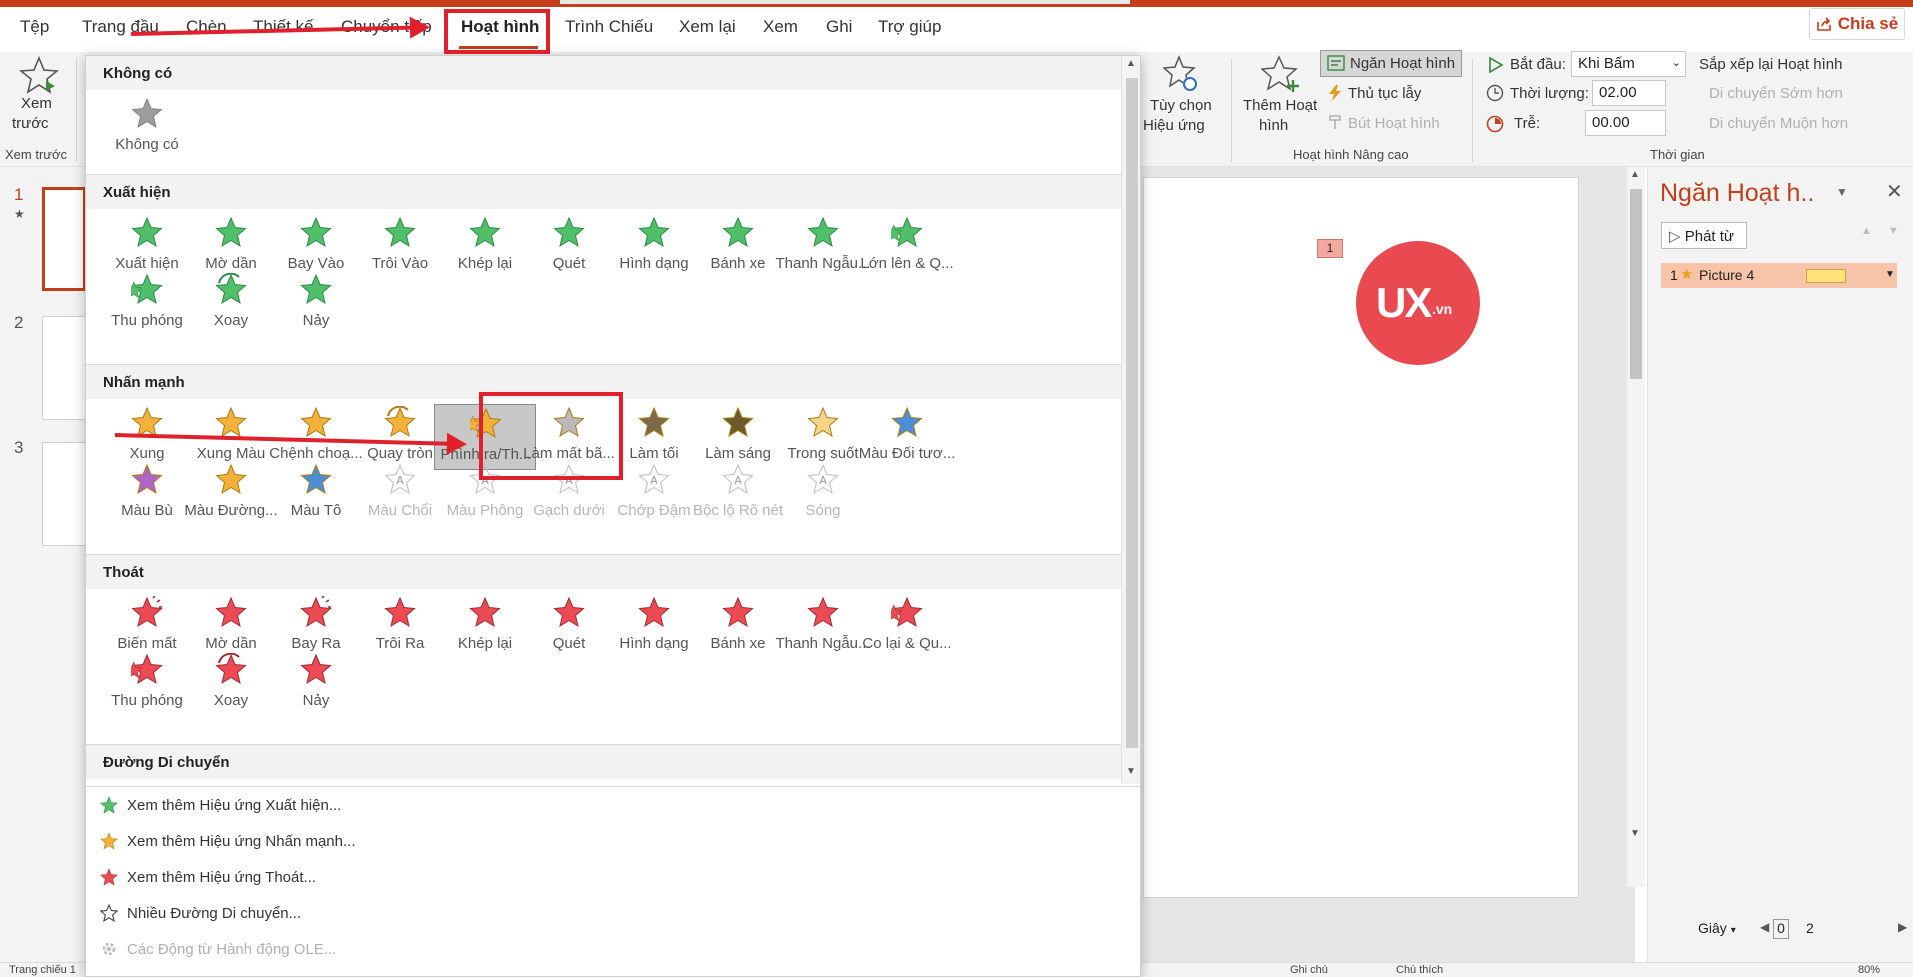  I want to click on delay-label: Trễ:, so click(1527, 123).